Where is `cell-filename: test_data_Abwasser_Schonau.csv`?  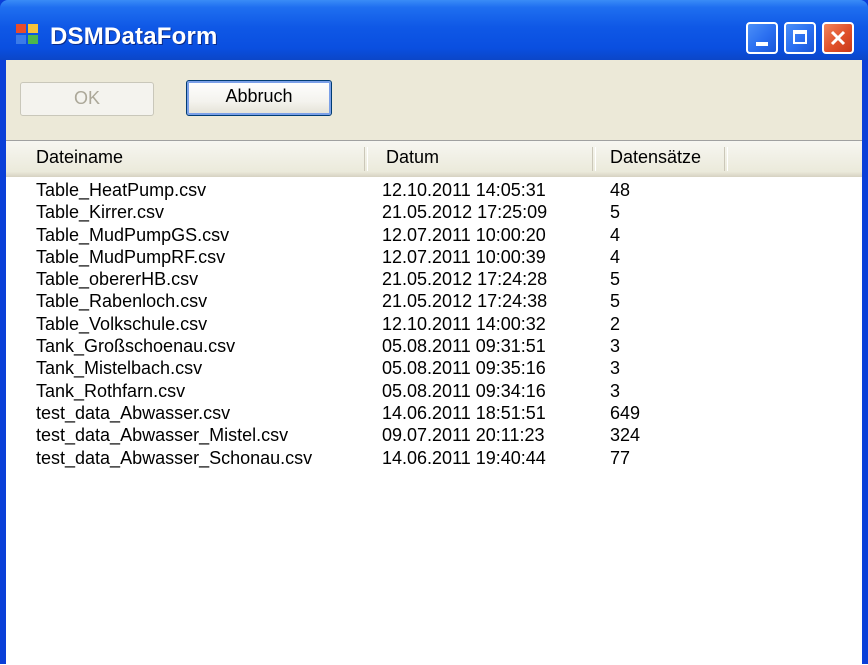 cell-filename: test_data_Abwasser_Schonau.csv is located at coordinates (174, 457).